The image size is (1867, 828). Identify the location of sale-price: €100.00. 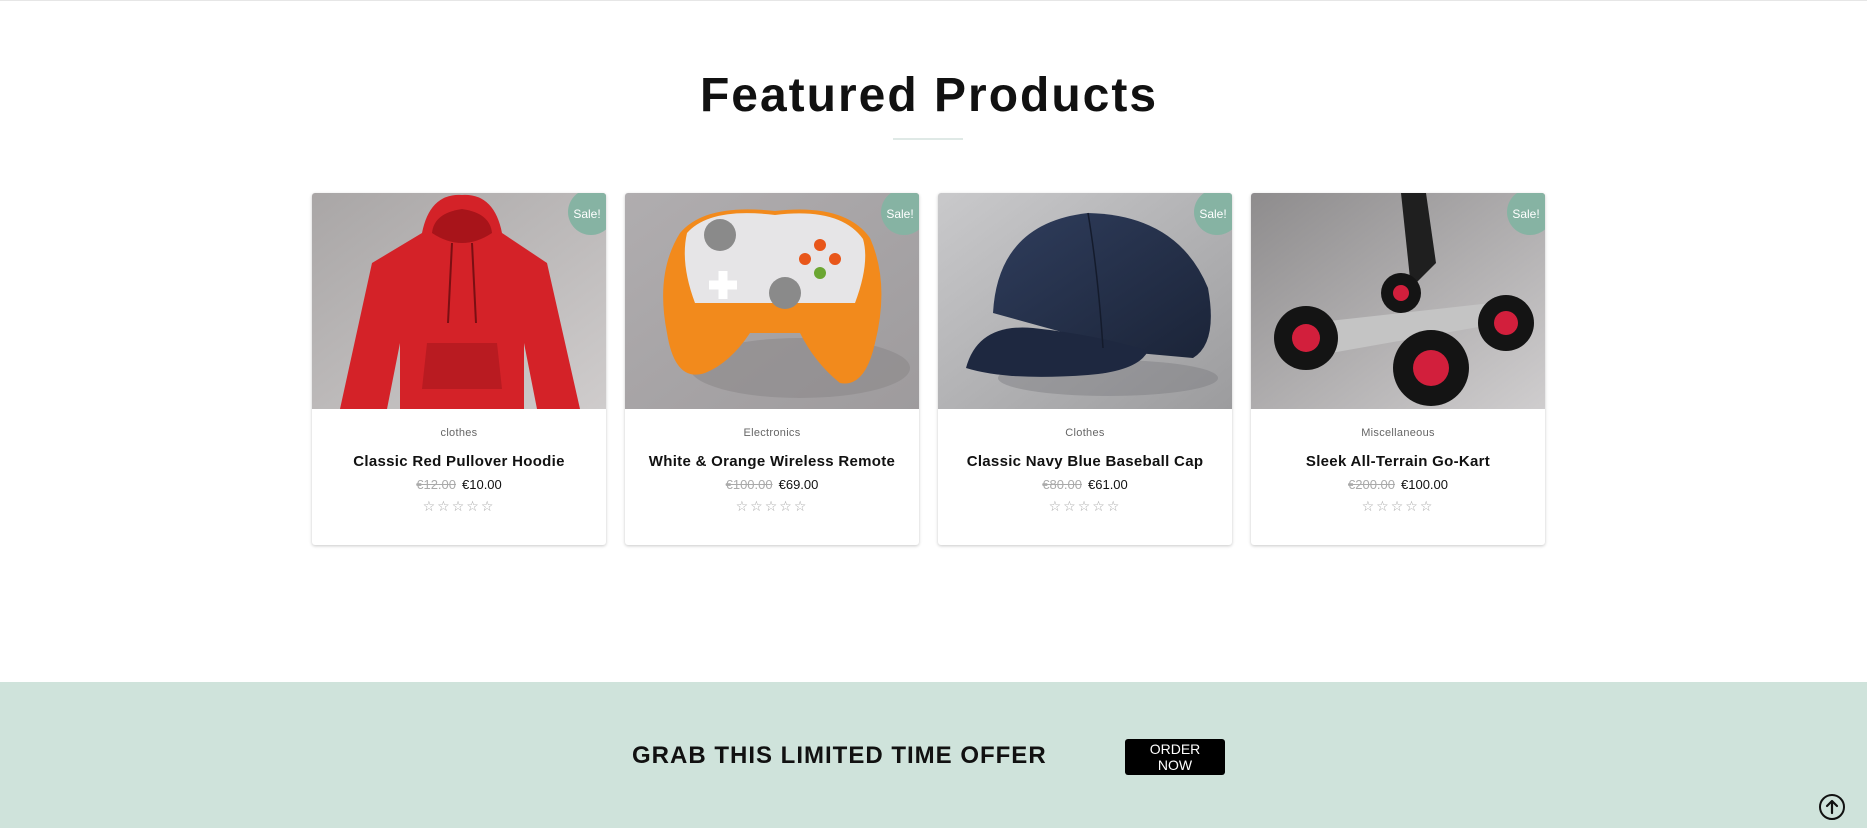
(1424, 484).